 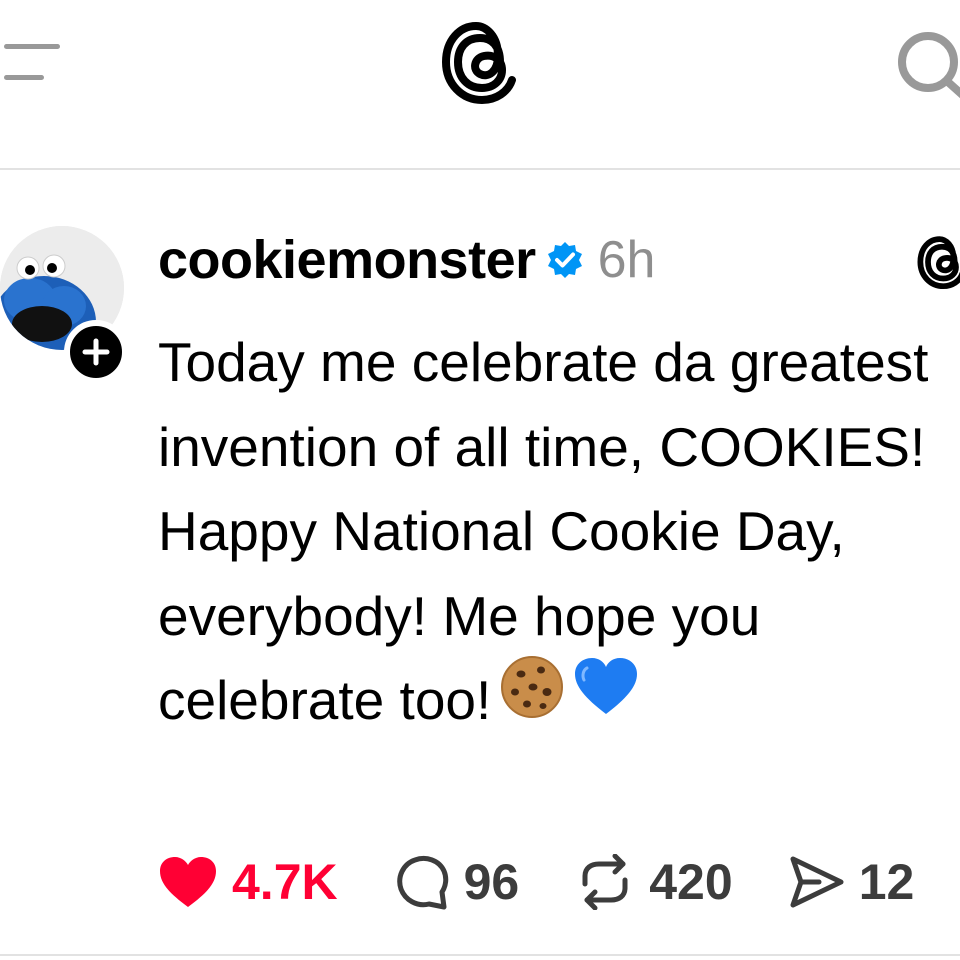 What do you see at coordinates (457, 882) in the screenshot?
I see `reply-button: 96` at bounding box center [457, 882].